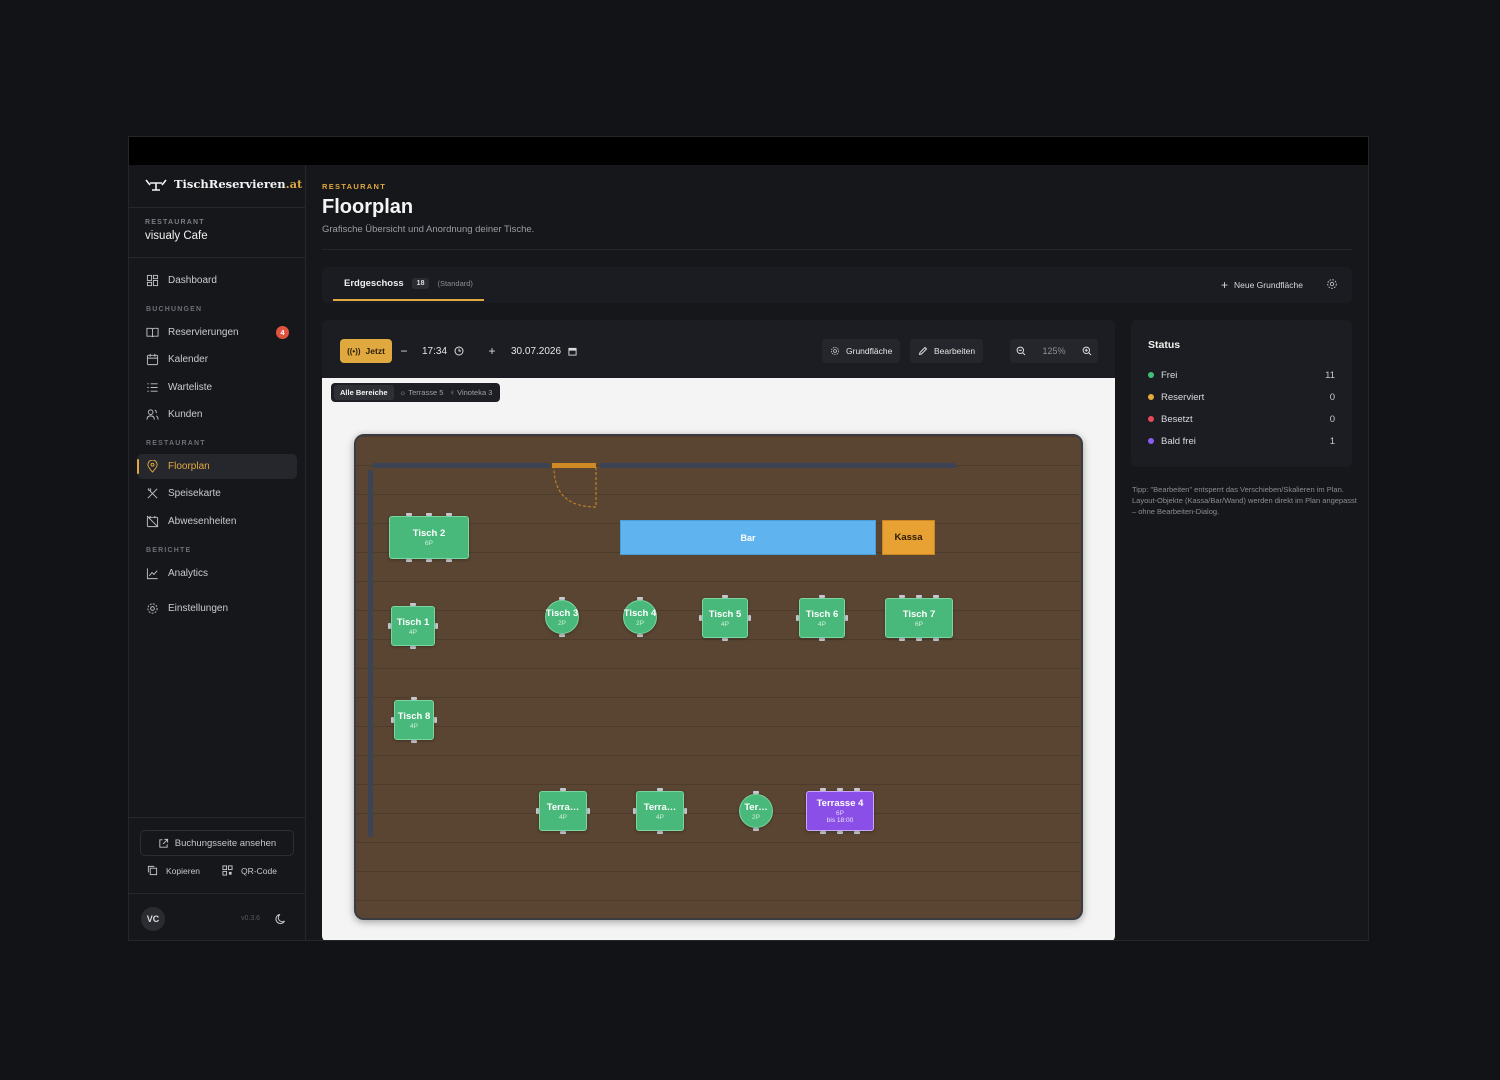 This screenshot has height=1080, width=1500. What do you see at coordinates (1178, 441) in the screenshot?
I see `status-label: Bald frei` at bounding box center [1178, 441].